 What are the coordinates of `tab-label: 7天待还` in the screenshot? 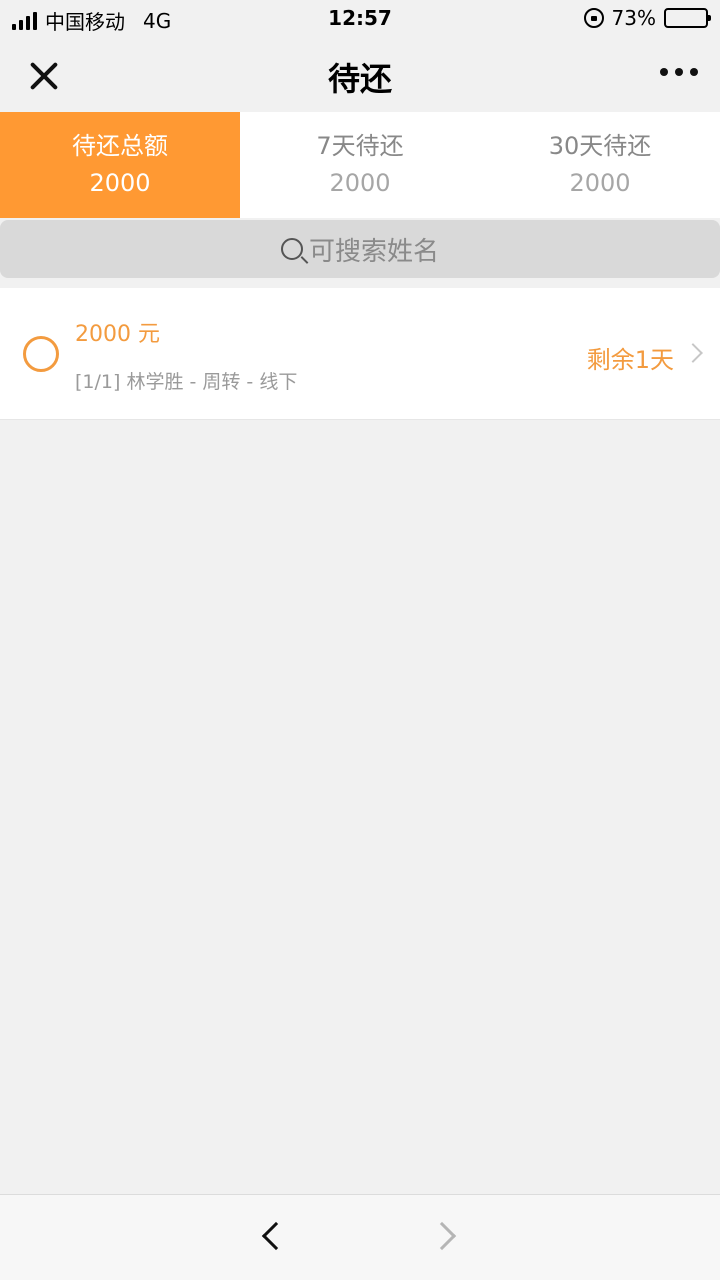 It's located at (360, 146).